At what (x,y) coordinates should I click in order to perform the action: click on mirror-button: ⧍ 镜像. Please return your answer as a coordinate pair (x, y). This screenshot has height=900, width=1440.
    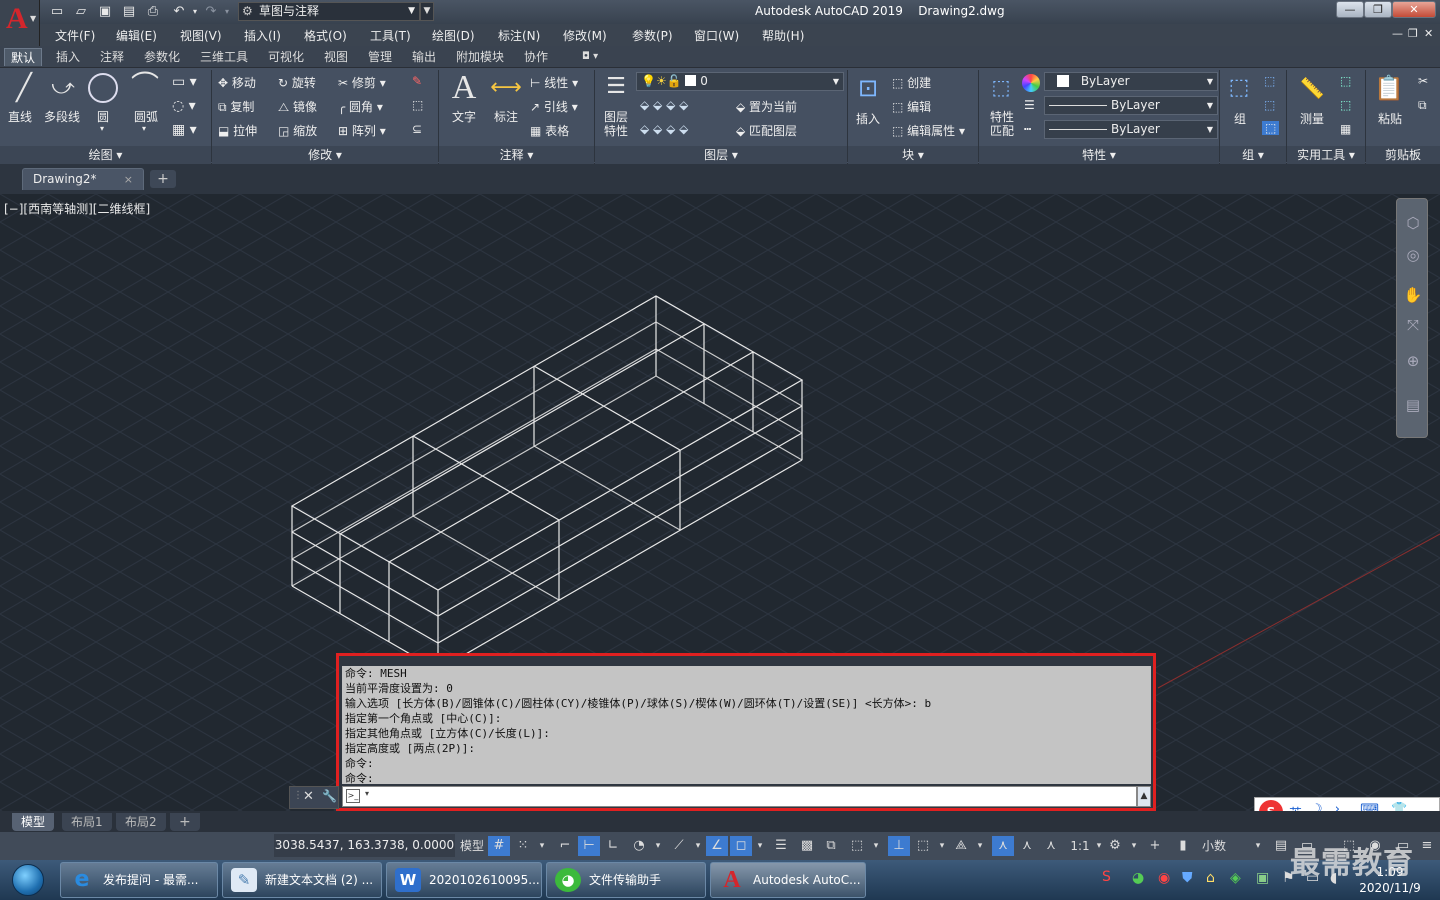
    Looking at the image, I should click on (297, 106).